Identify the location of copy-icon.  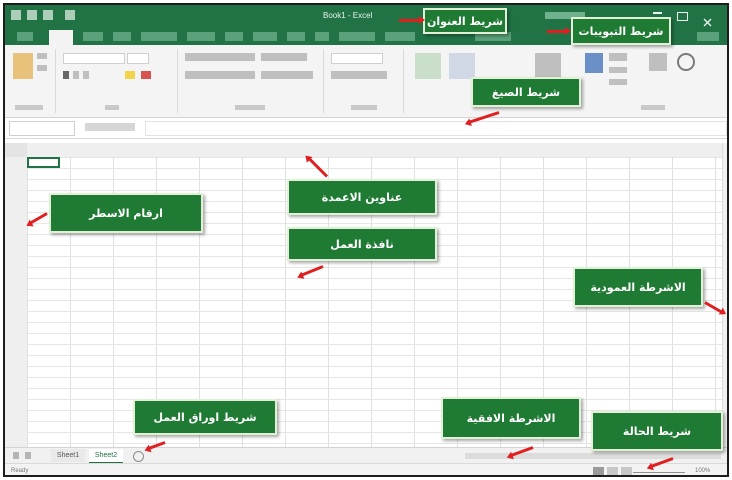
(42, 68).